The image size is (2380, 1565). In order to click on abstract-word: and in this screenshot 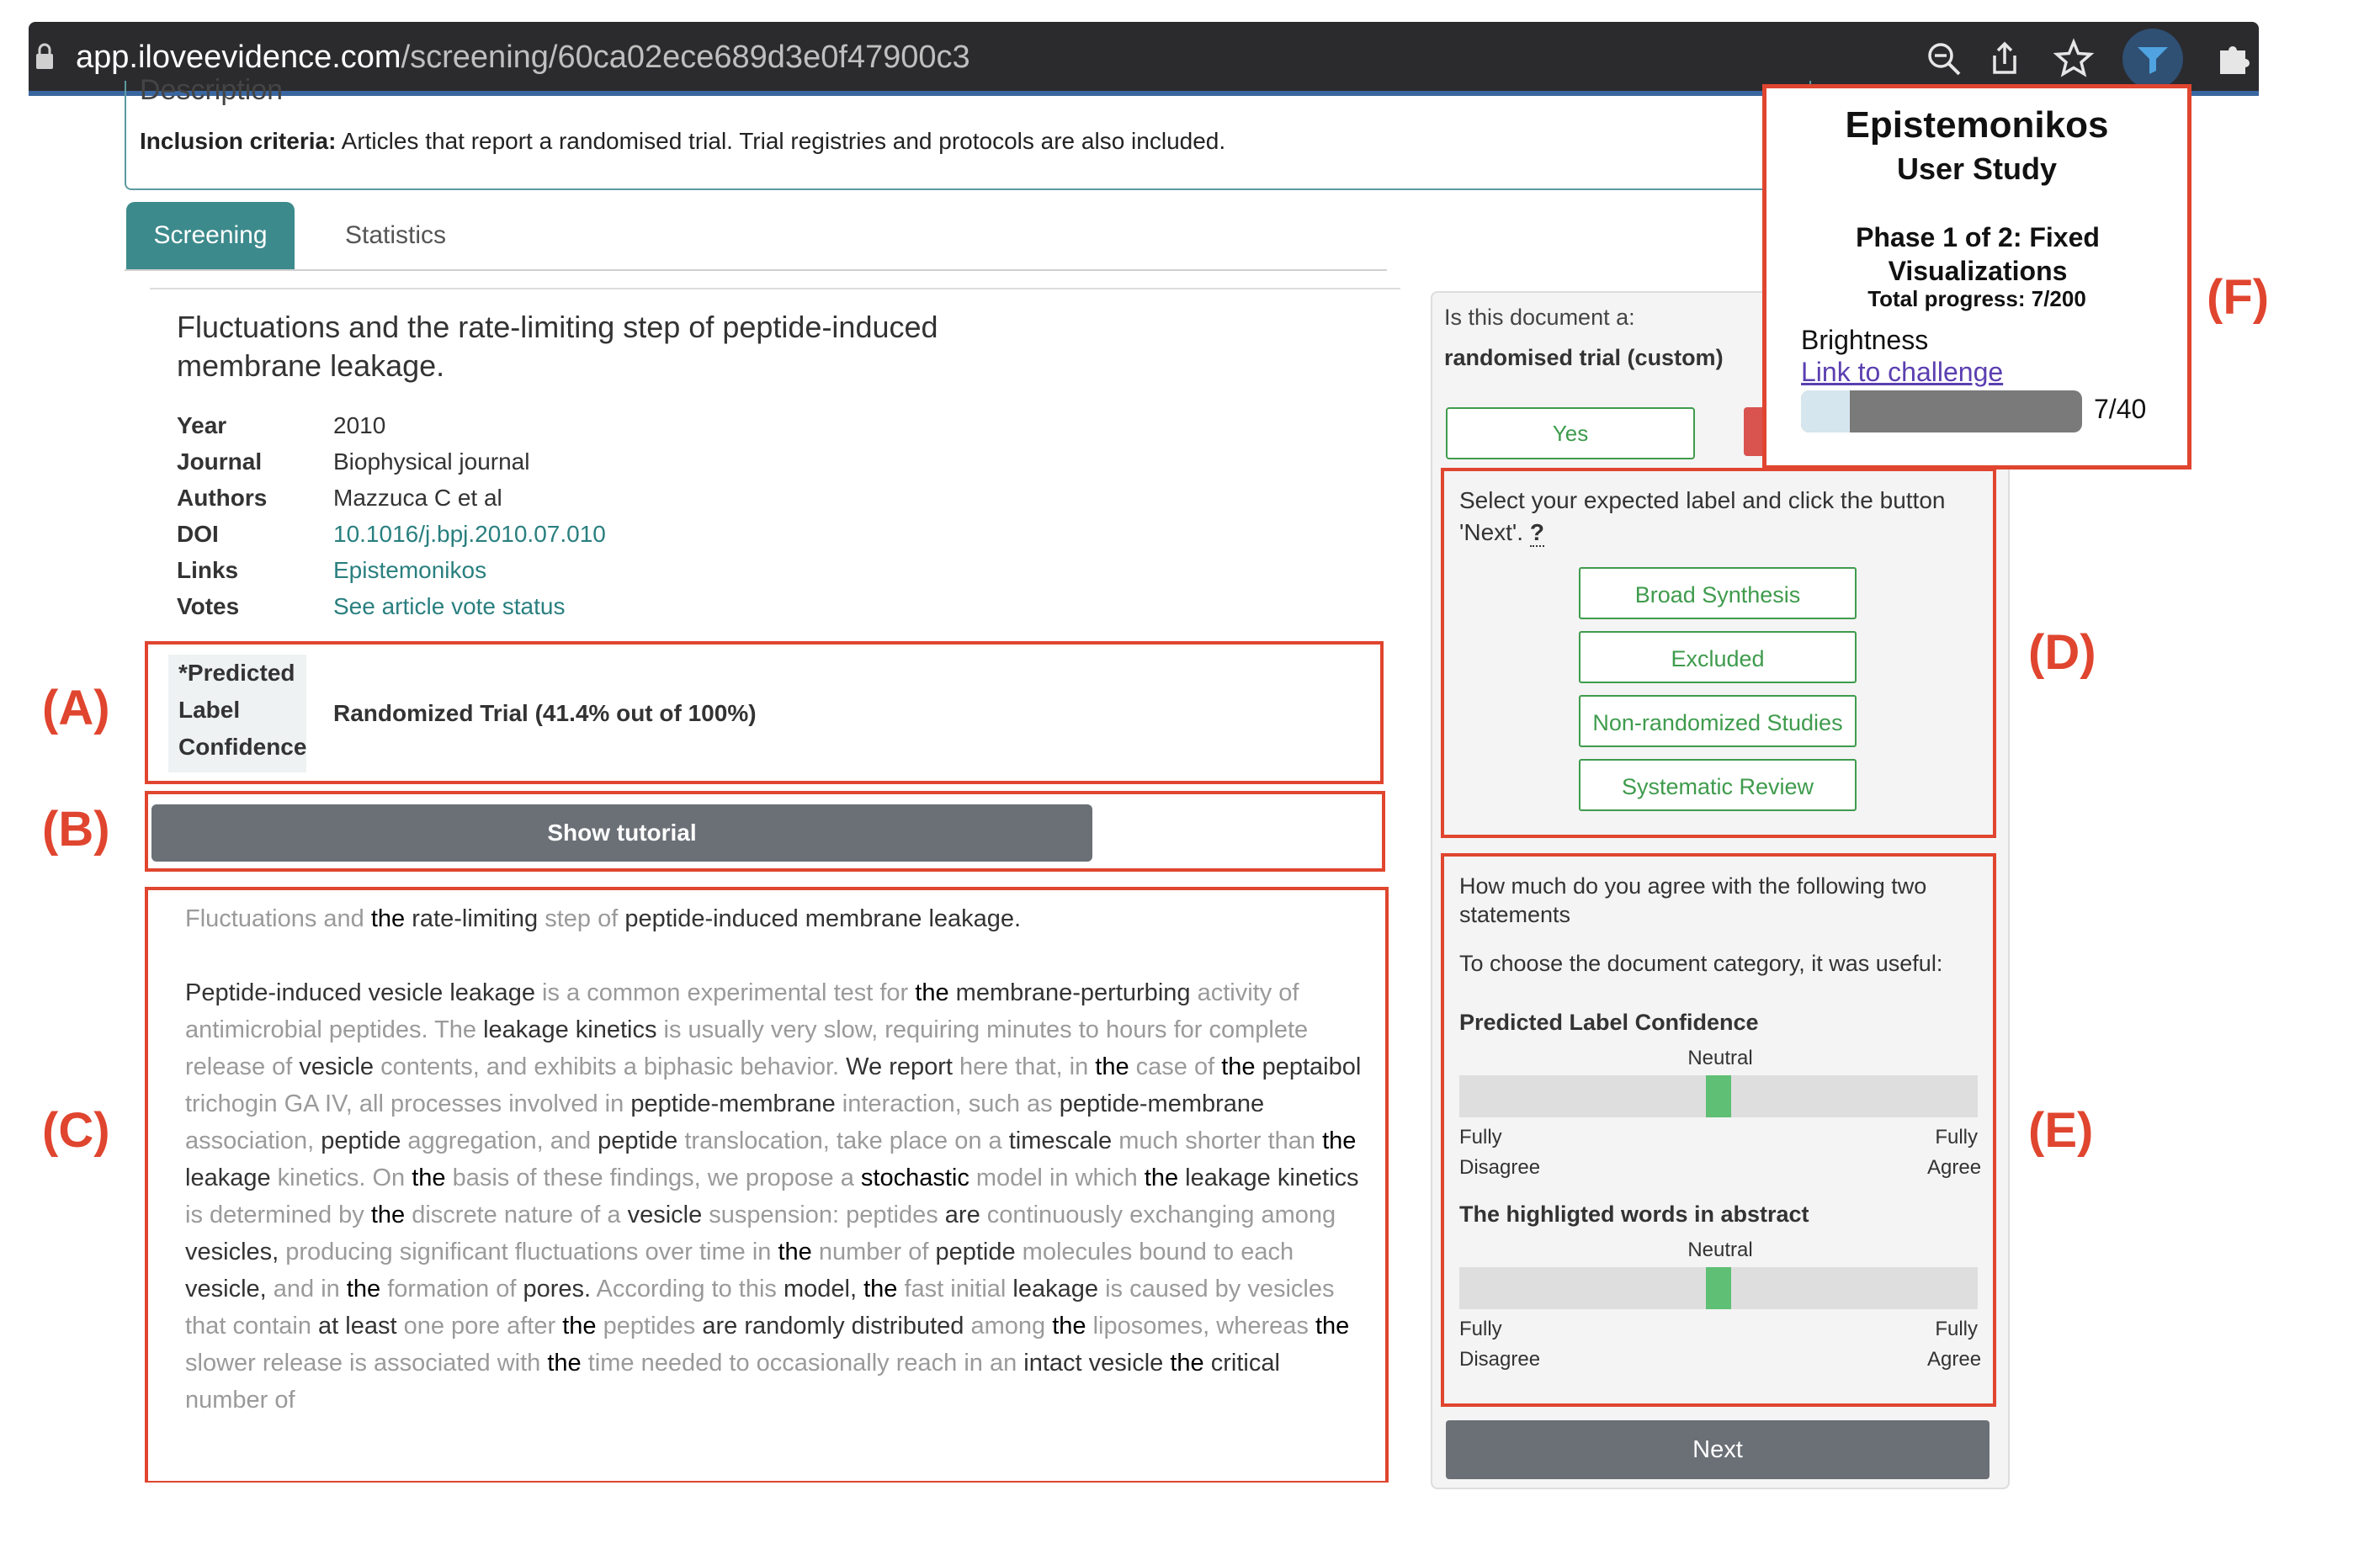, I will do `click(297, 1289)`.